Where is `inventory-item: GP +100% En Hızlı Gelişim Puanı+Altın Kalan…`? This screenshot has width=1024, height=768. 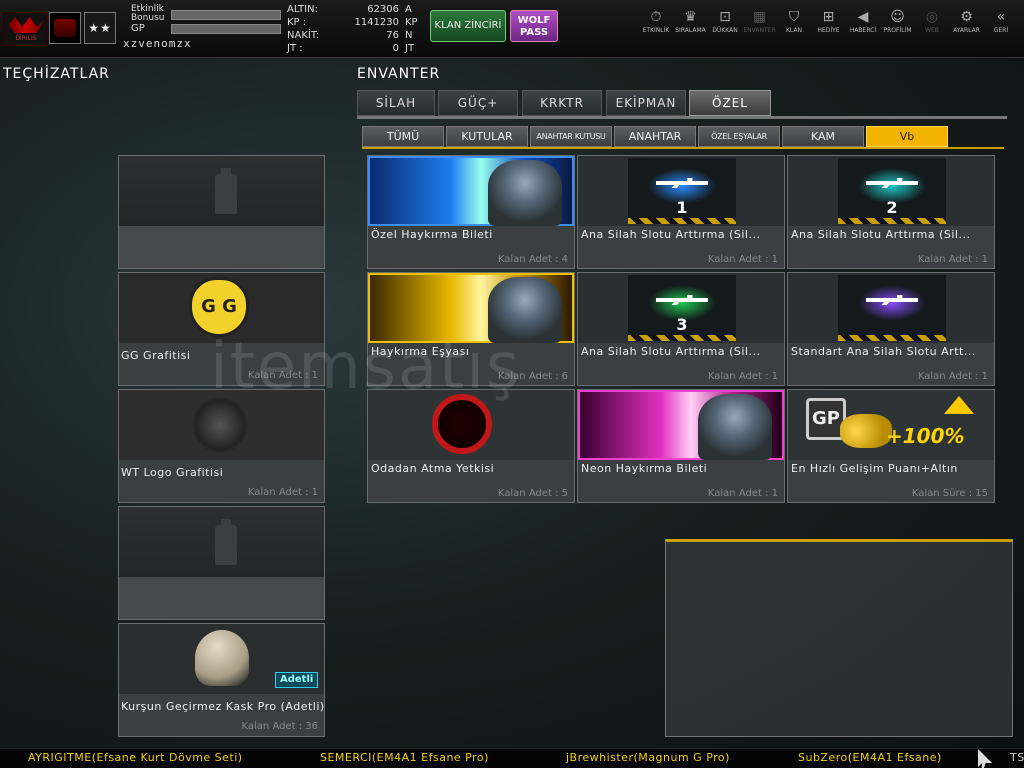 inventory-item: GP +100% En Hızlı Gelişim Puanı+Altın Kalan… is located at coordinates (891, 446).